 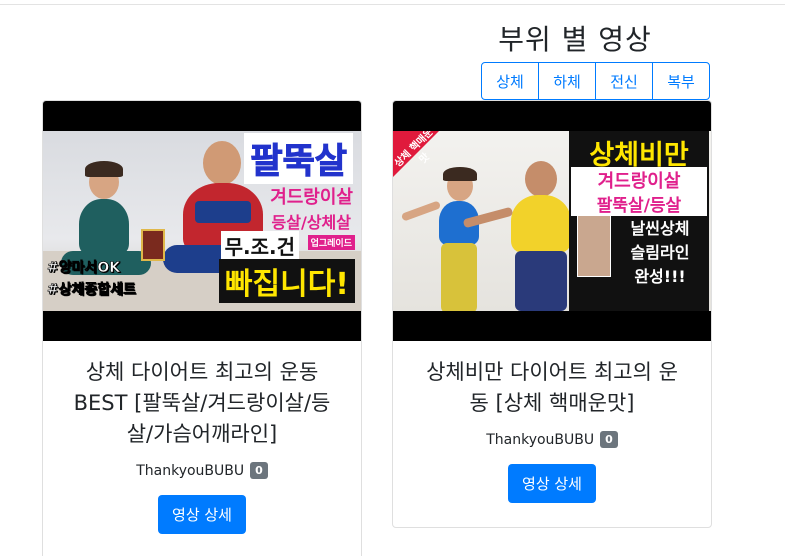 What do you see at coordinates (639, 203) in the screenshot?
I see `thumb-text: 팔뚝살/등살` at bounding box center [639, 203].